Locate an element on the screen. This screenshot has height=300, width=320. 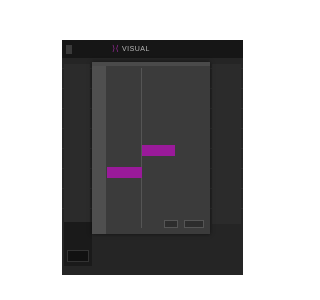
bottom-box is located at coordinates (78, 256).